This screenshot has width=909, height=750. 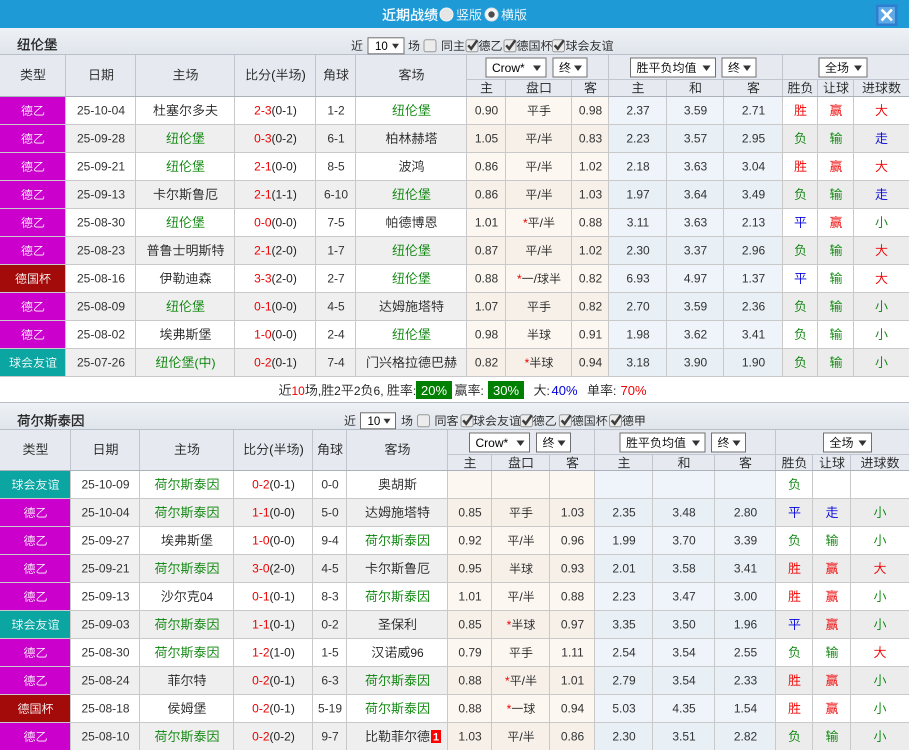 I want to click on svg-text: 1-1, so click(x=261, y=624).